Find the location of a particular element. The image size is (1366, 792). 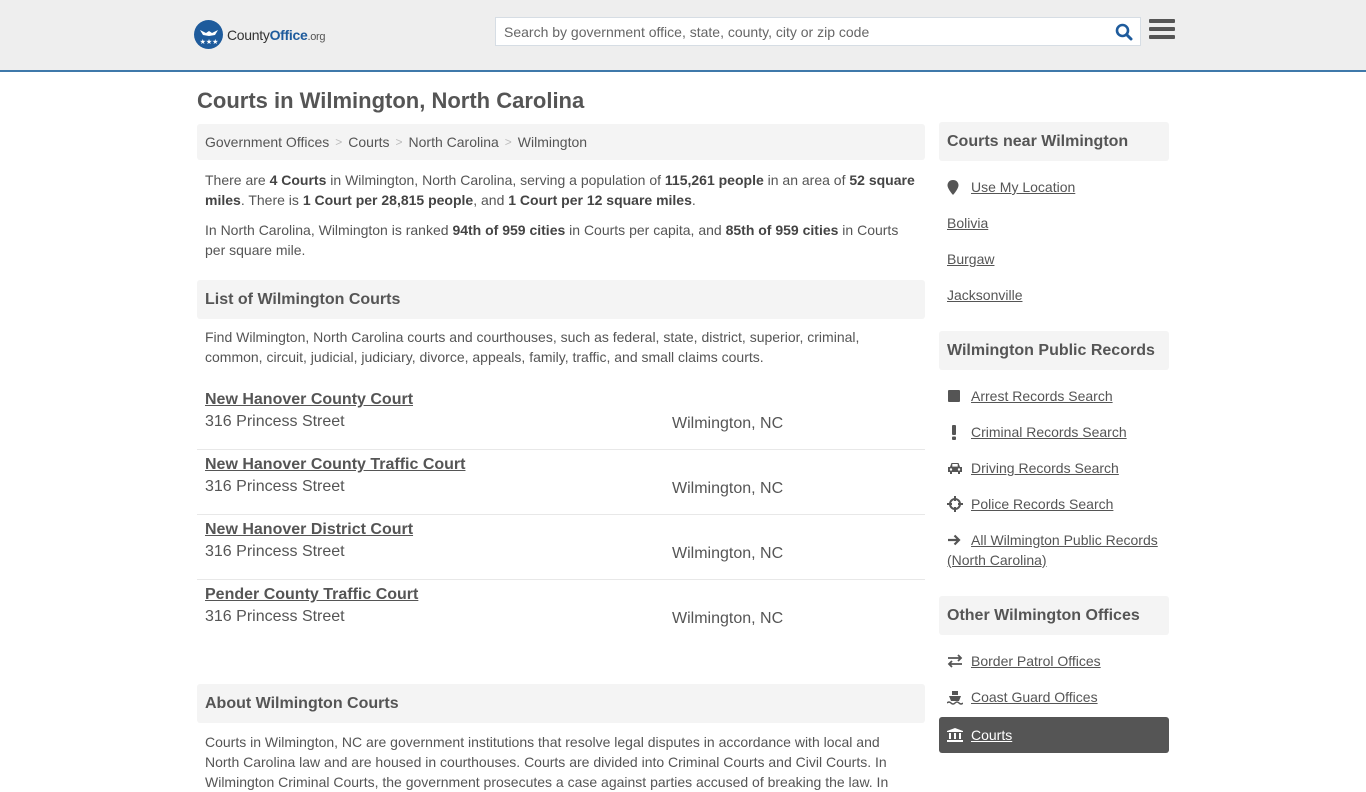

driving-records-link: Driving Records Search is located at coordinates (1045, 468).